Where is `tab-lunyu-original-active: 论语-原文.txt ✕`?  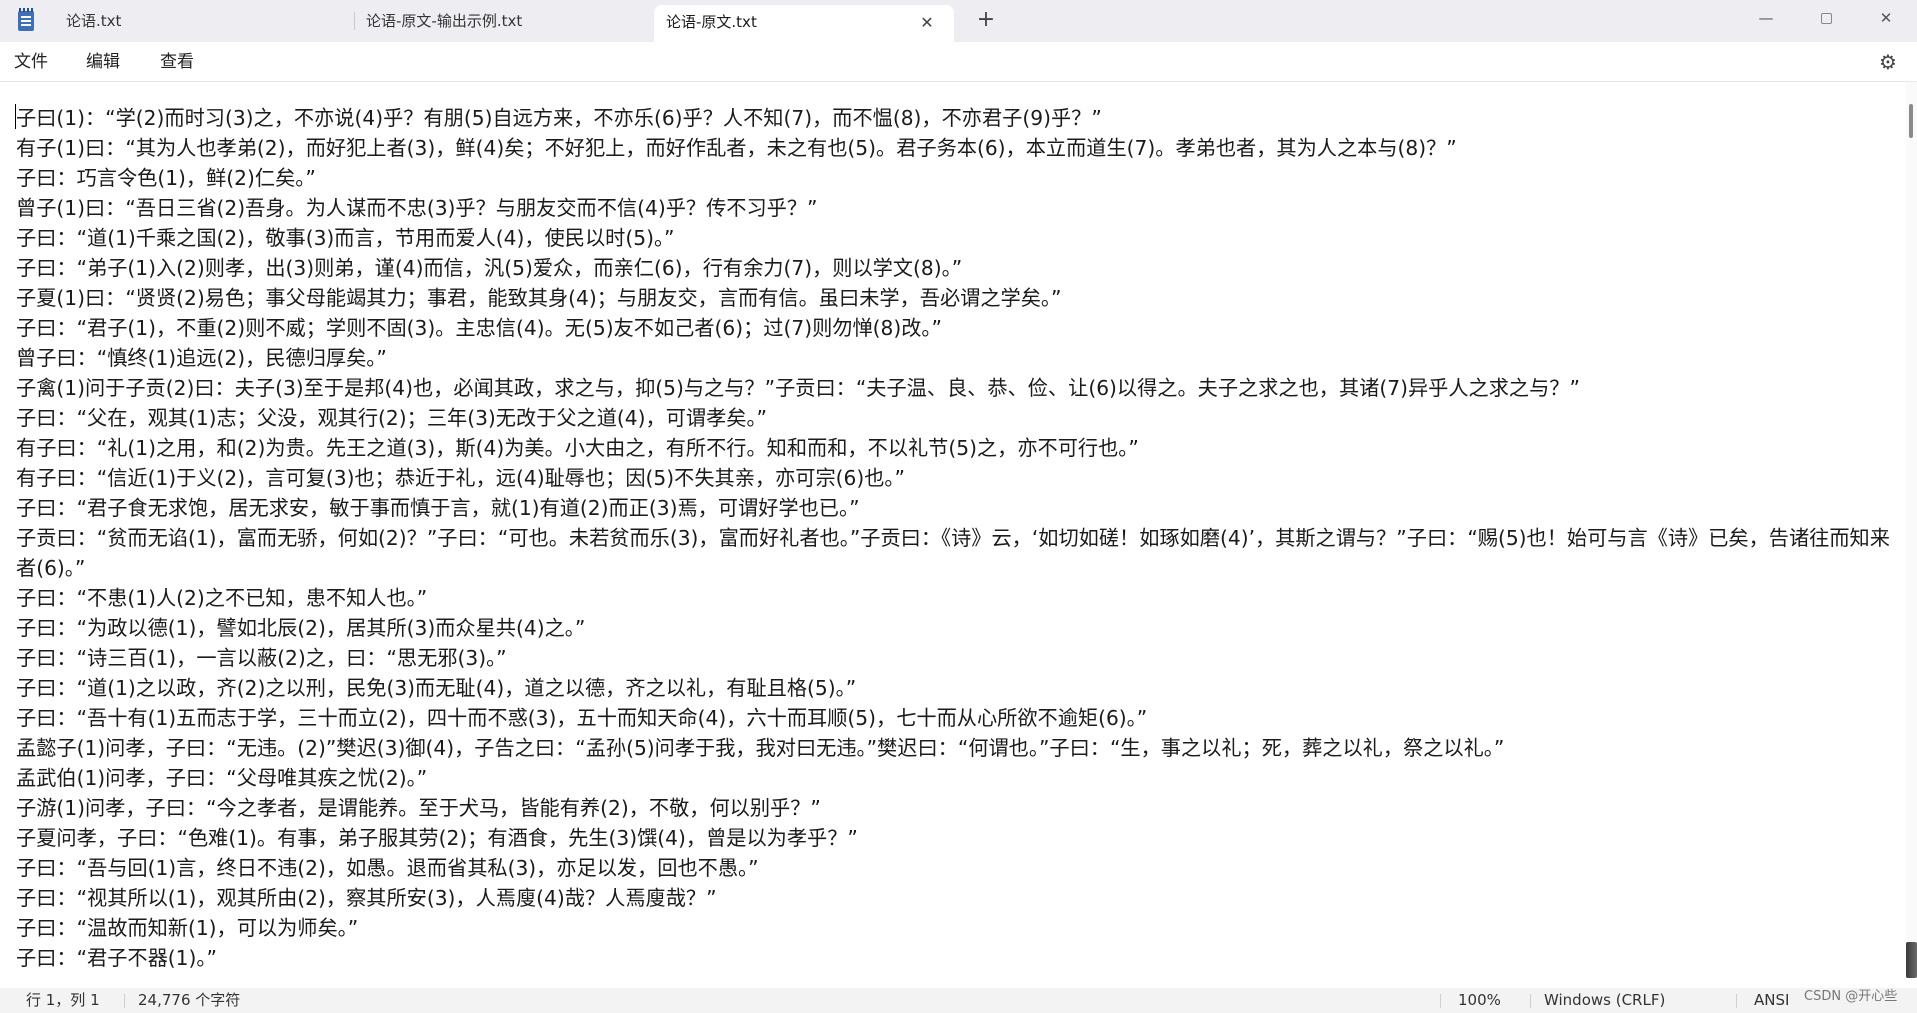
tab-lunyu-original-active: 论语-原文.txt ✕ is located at coordinates (804, 23).